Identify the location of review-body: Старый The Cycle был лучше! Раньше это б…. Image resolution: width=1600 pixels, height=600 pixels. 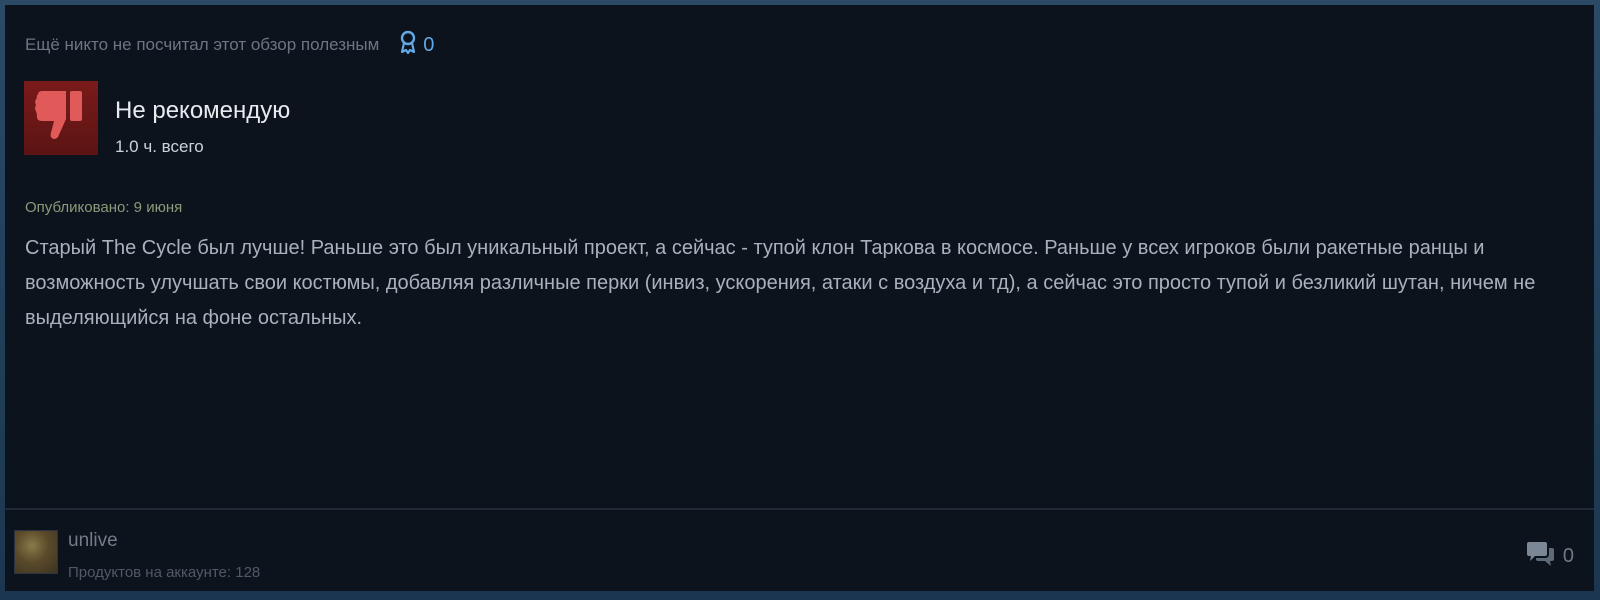
(780, 283).